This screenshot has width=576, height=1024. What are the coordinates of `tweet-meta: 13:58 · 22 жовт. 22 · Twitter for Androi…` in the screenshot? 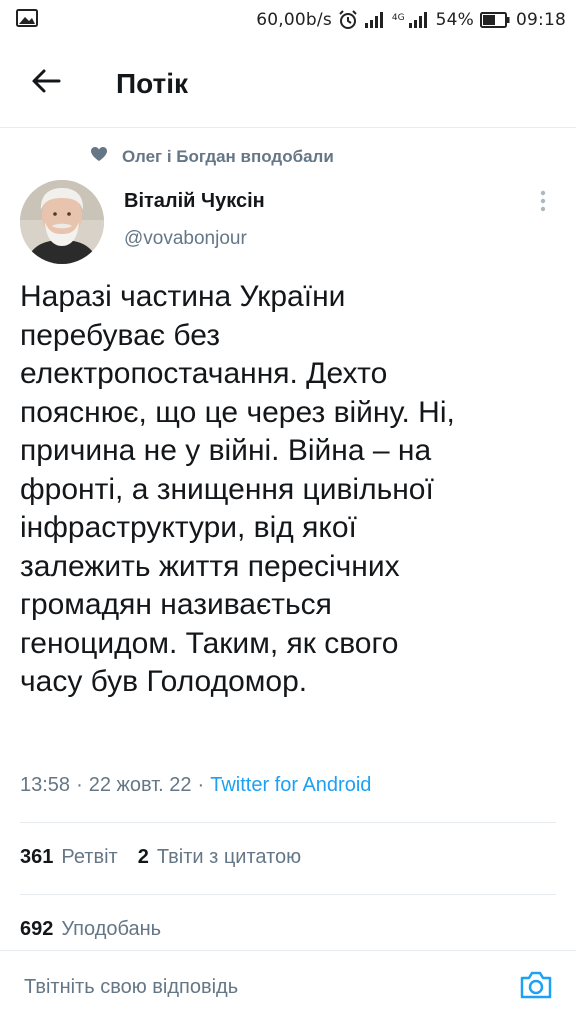 It's located at (195, 785).